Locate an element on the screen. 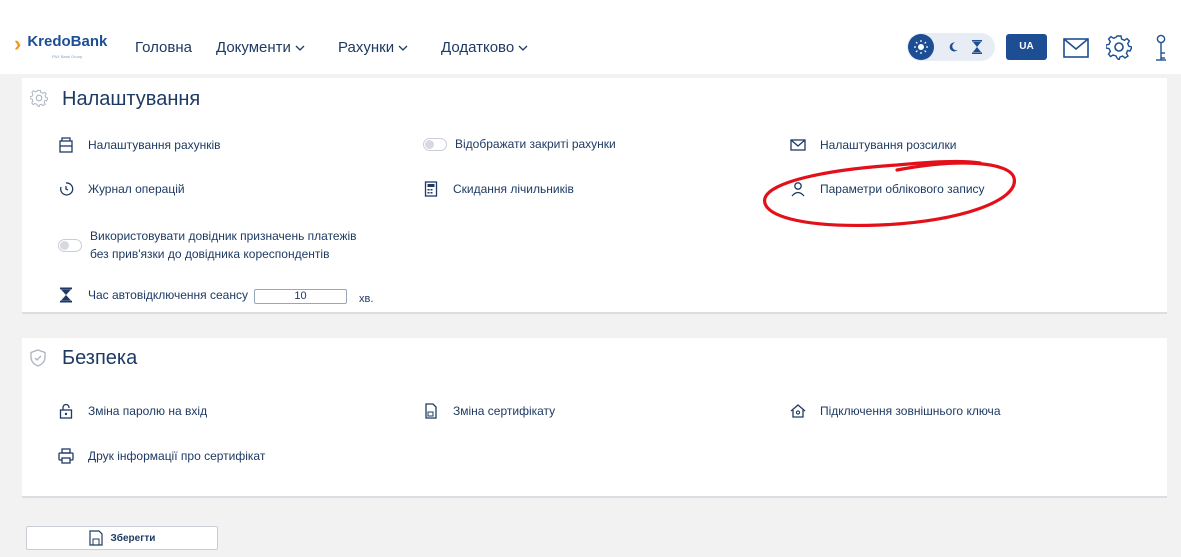 This screenshot has height=557, width=1181. session-timeout-row: Час автовідключення сеансу is located at coordinates (153, 295).